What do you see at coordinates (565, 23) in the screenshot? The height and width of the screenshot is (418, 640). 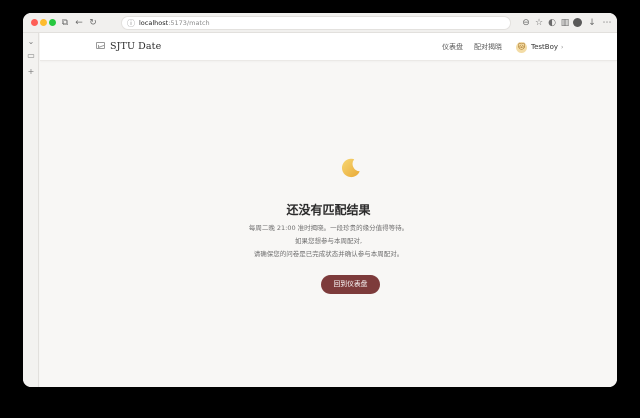 I see `split-view-icon: ▥` at bounding box center [565, 23].